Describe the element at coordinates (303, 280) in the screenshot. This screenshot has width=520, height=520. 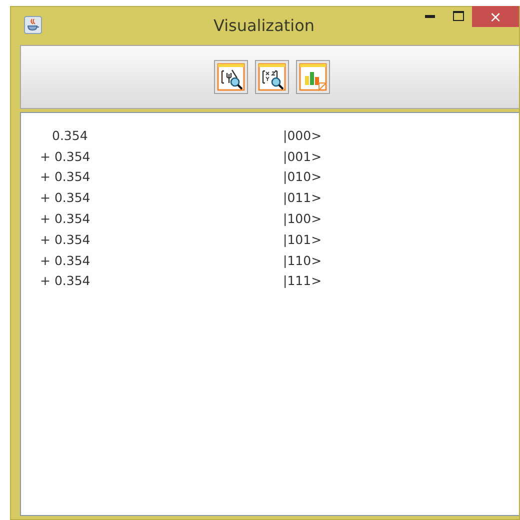
I see `basis-state-text: |111>` at that location.